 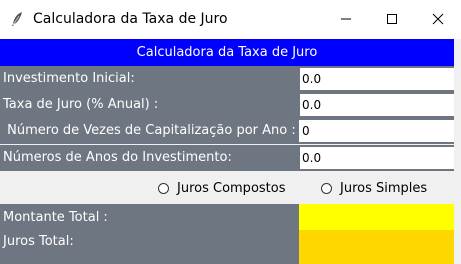 What do you see at coordinates (149, 158) in the screenshot?
I see `anos-label: Números de Anos do Investimento:` at bounding box center [149, 158].